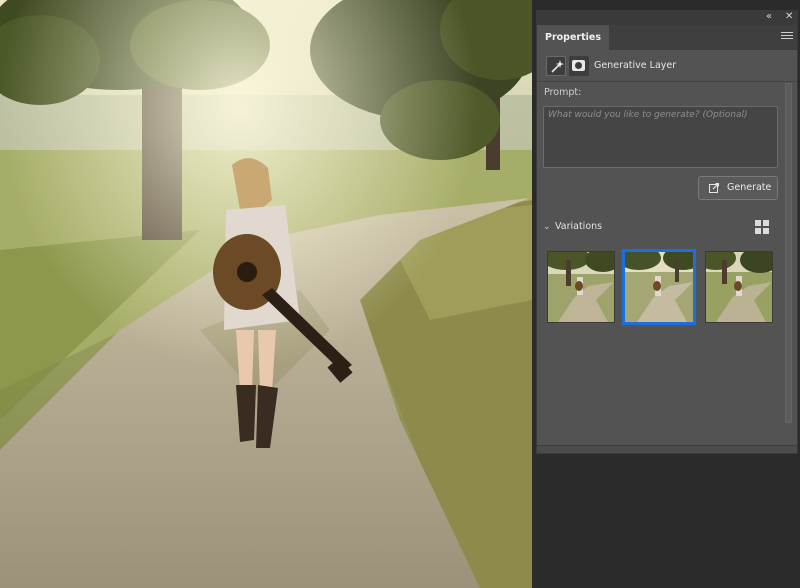  I want to click on panel-scrollbar, so click(788, 253).